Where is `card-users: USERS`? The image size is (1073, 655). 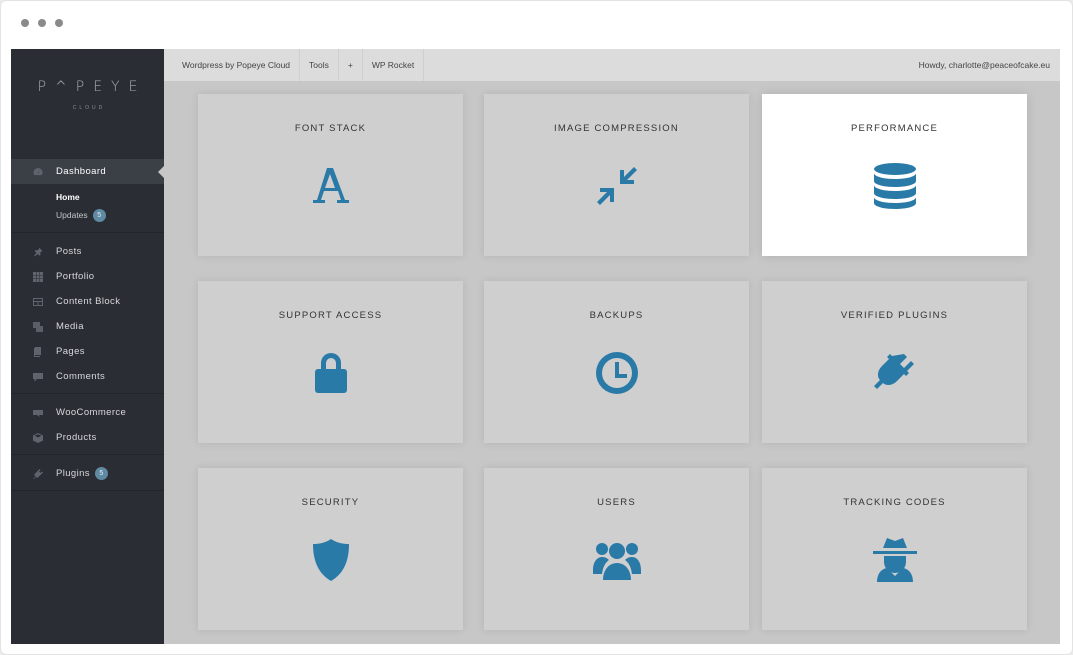
card-users: USERS is located at coordinates (616, 549).